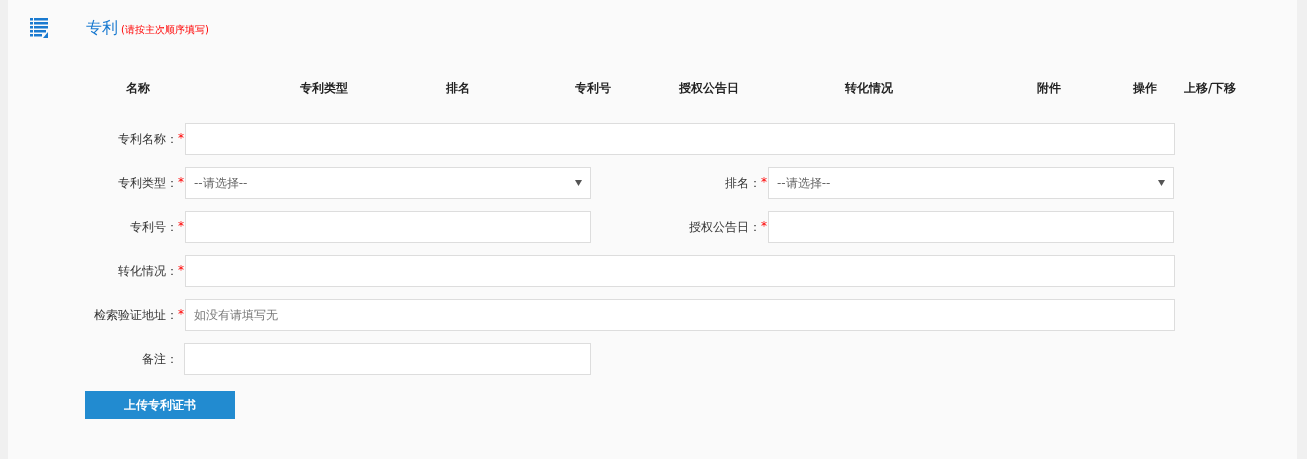  What do you see at coordinates (869, 89) in the screenshot?
I see `column-header: 转化情况` at bounding box center [869, 89].